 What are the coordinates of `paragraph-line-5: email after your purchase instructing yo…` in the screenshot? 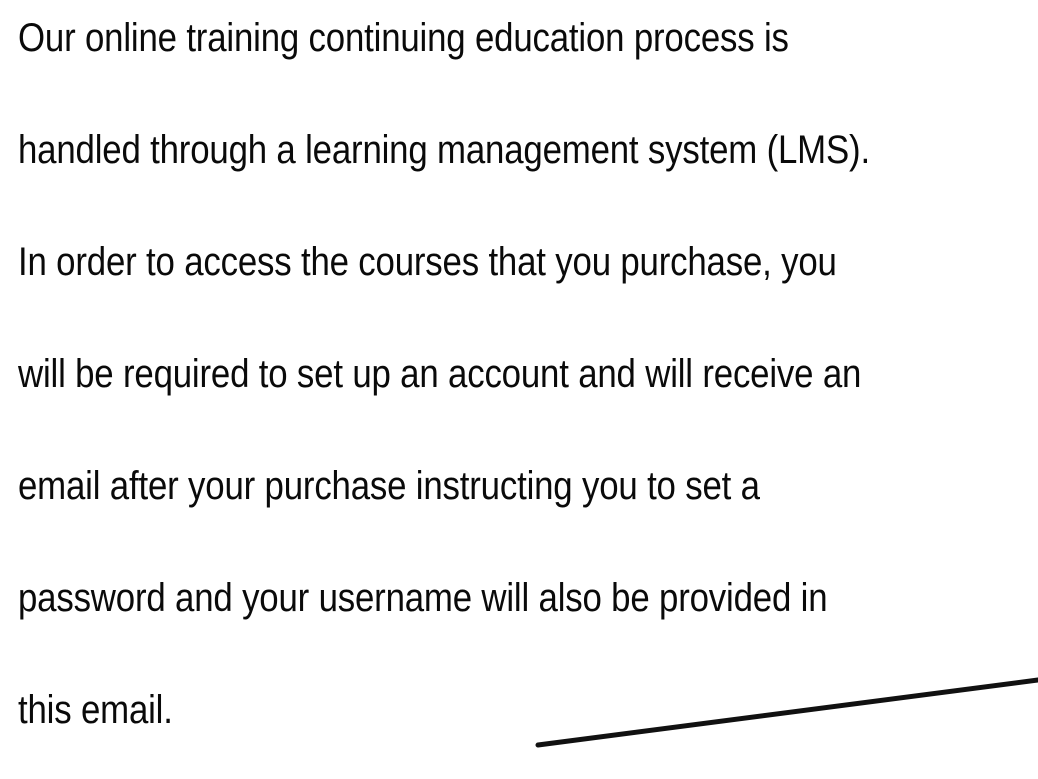 It's located at (389, 486).